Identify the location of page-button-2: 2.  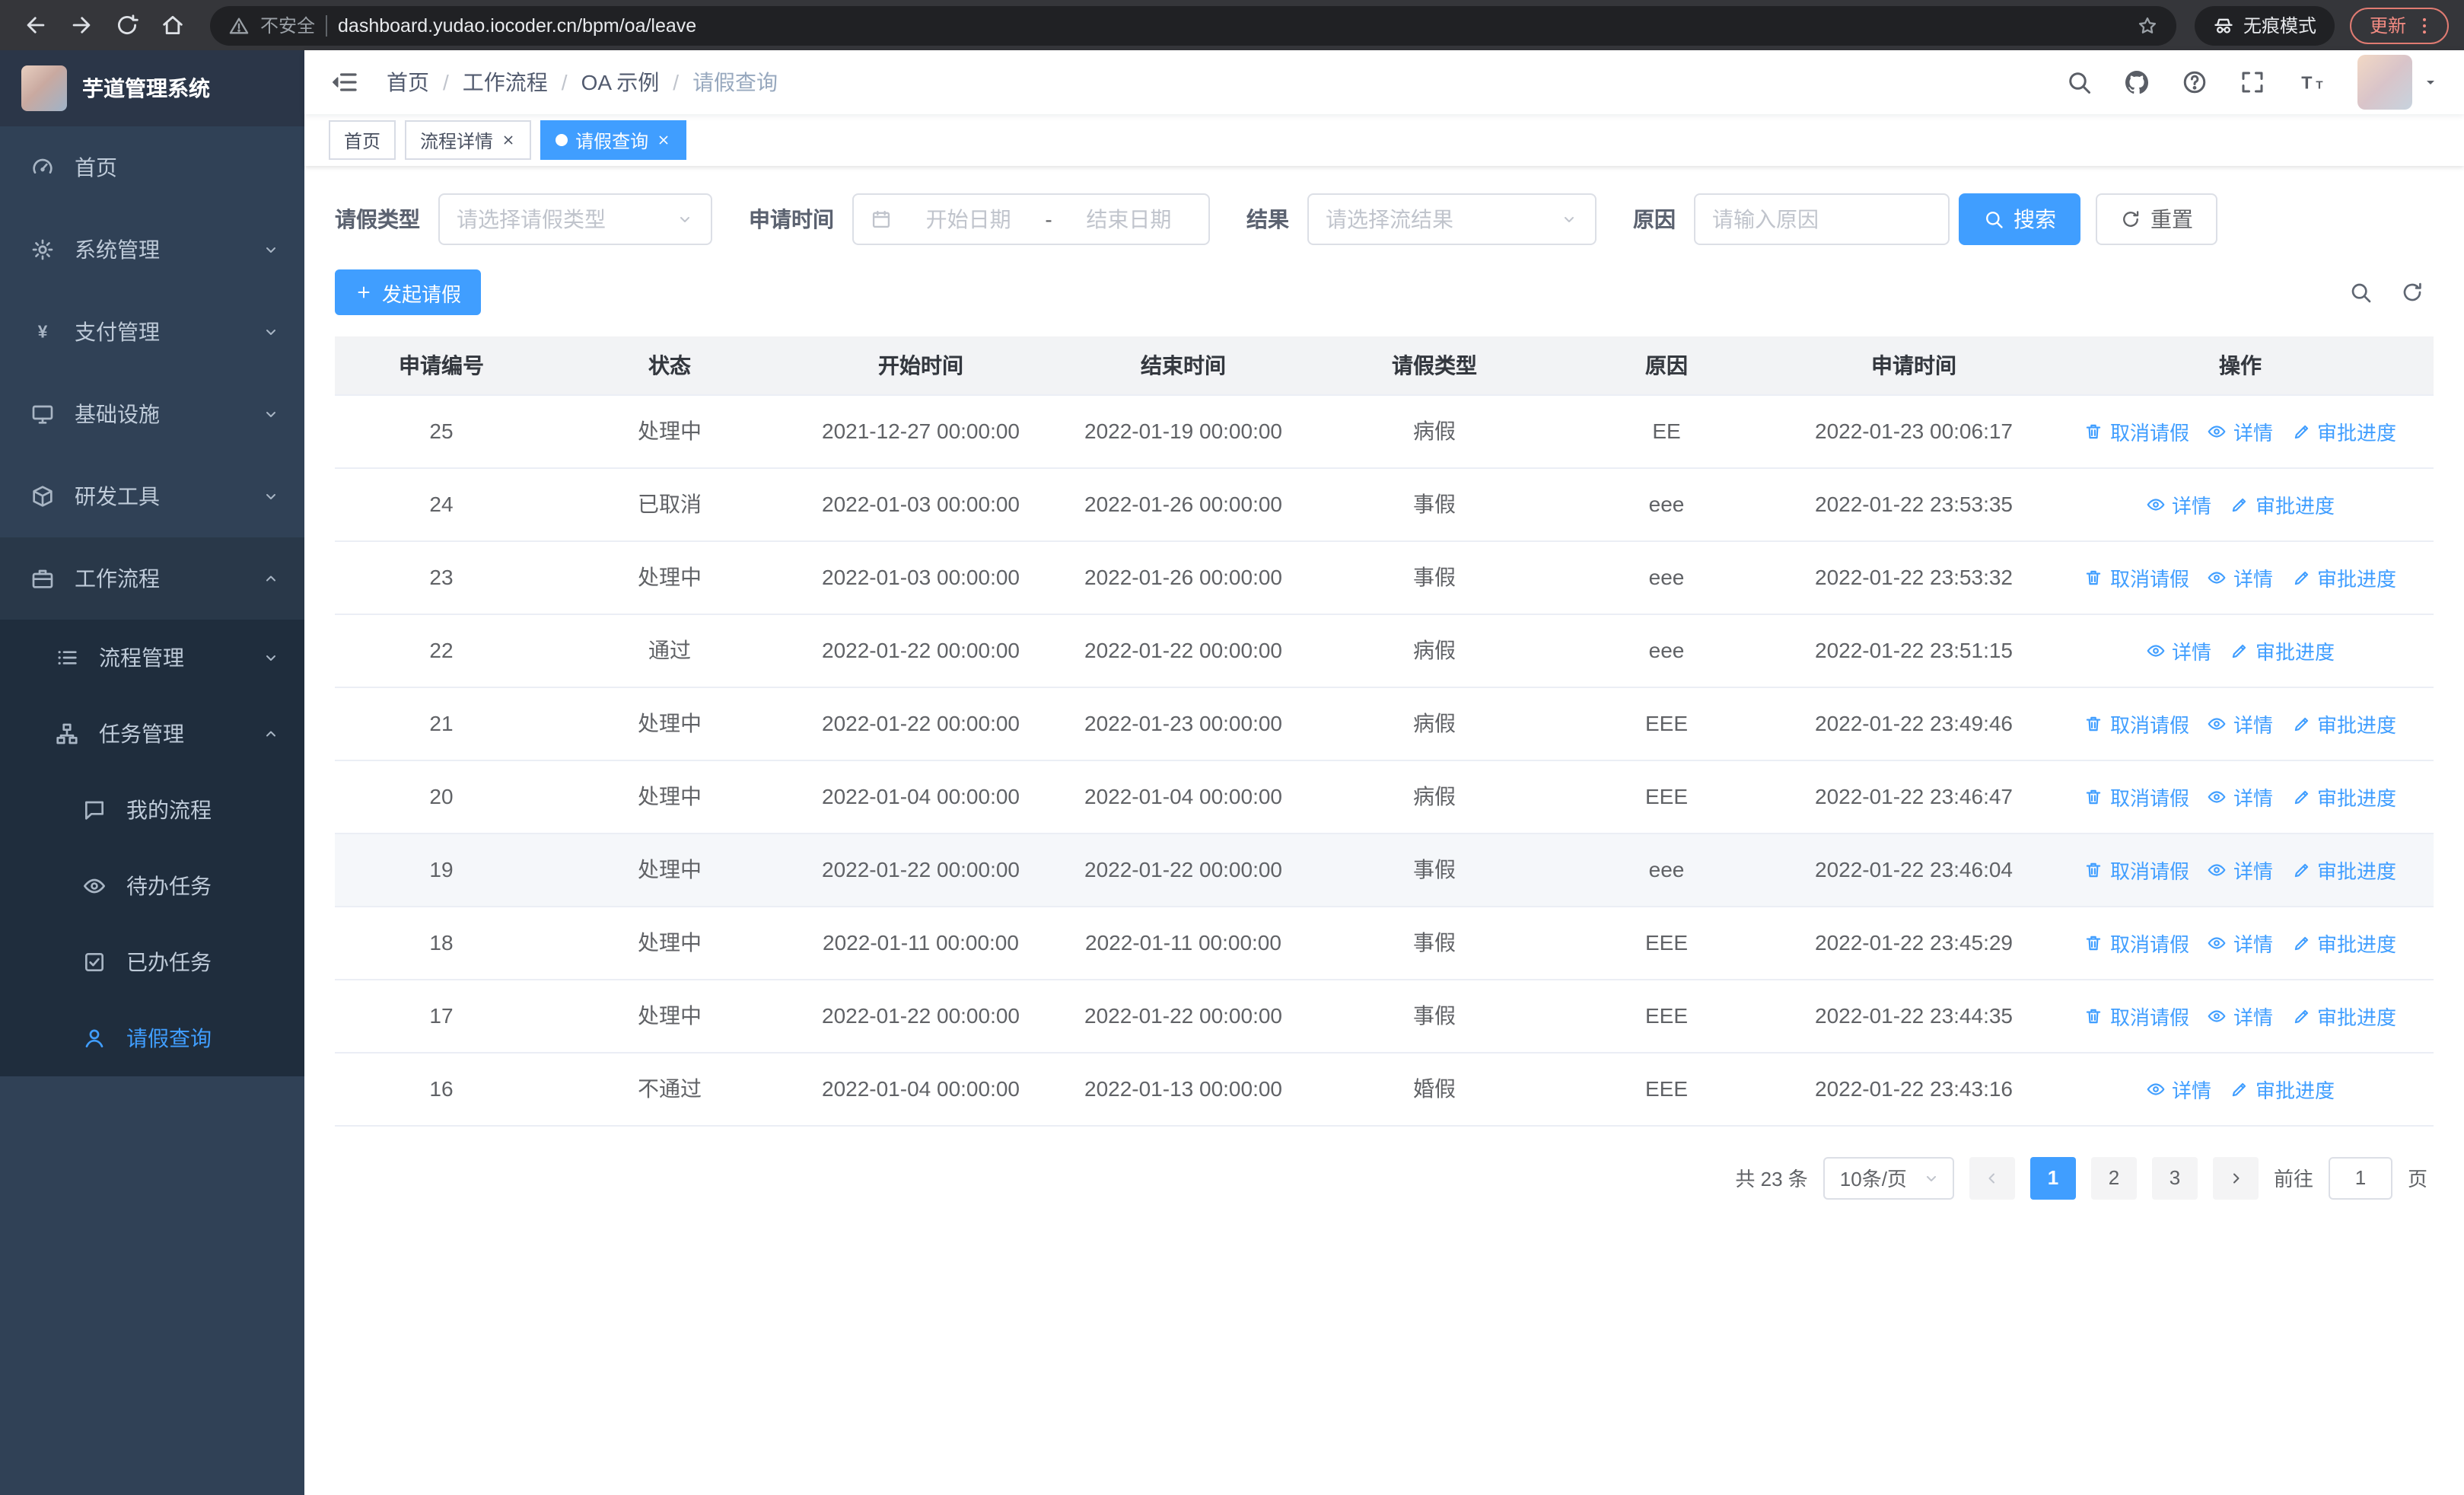
(2113, 1178).